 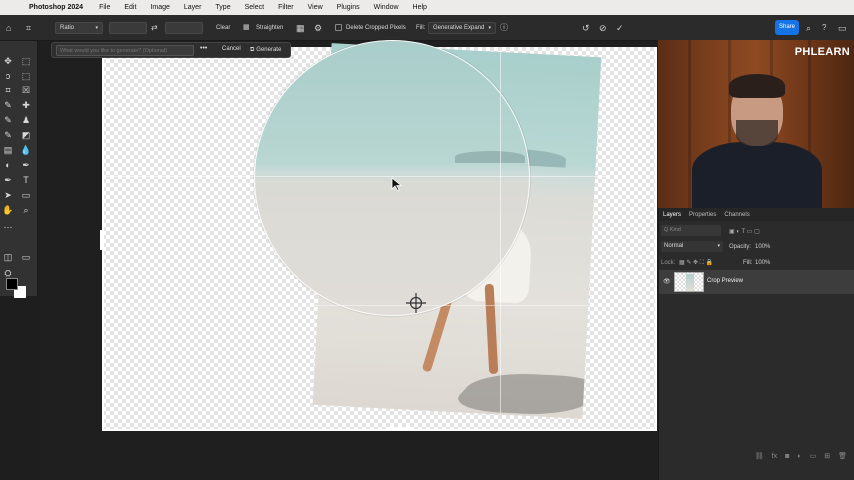 I want to click on hand-tool-icon: ✋, so click(x=8, y=210).